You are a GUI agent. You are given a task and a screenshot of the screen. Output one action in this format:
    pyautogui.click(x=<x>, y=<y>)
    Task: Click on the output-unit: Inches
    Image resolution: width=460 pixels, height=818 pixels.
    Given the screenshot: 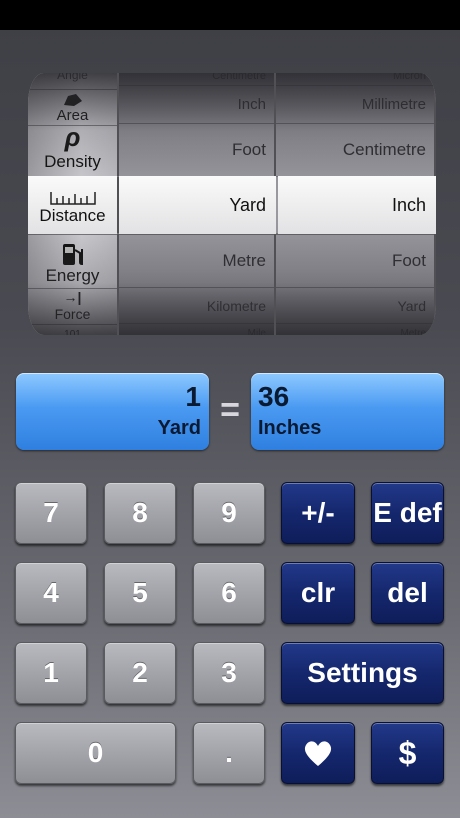 What is the action you would take?
    pyautogui.click(x=290, y=428)
    